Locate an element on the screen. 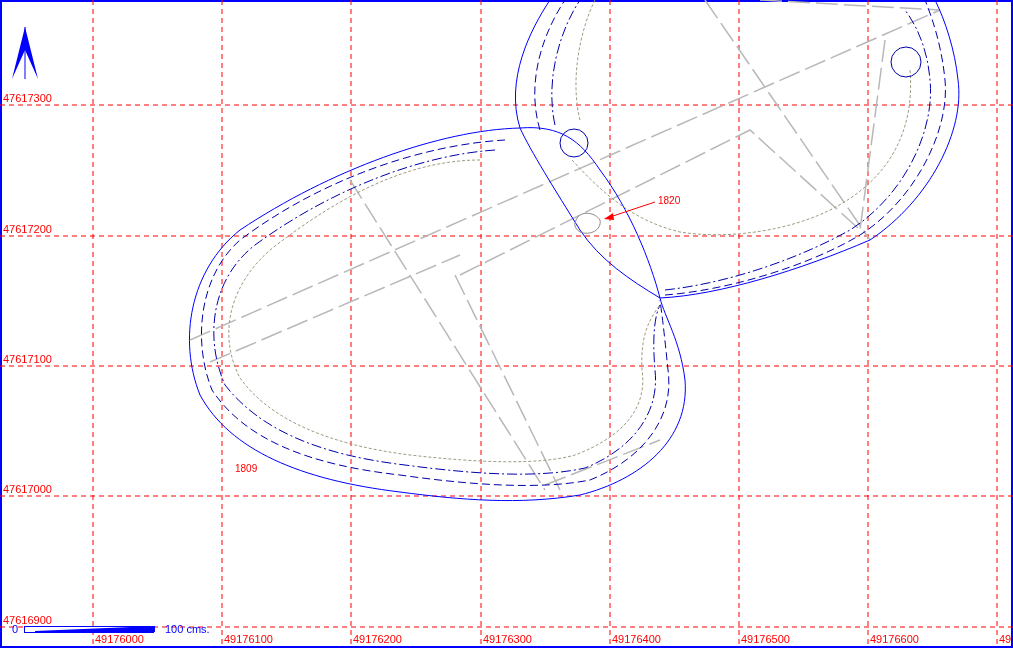 The width and height of the screenshot is (1013, 648). coordinate-label: 49 is located at coordinates (1005, 639).